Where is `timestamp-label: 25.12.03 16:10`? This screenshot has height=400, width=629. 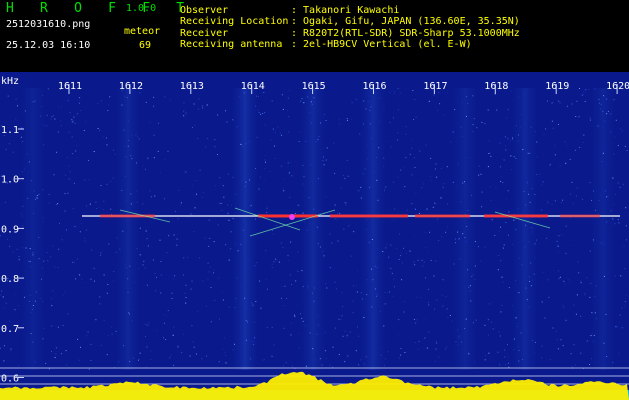 timestamp-label: 25.12.03 16:10 is located at coordinates (48, 45).